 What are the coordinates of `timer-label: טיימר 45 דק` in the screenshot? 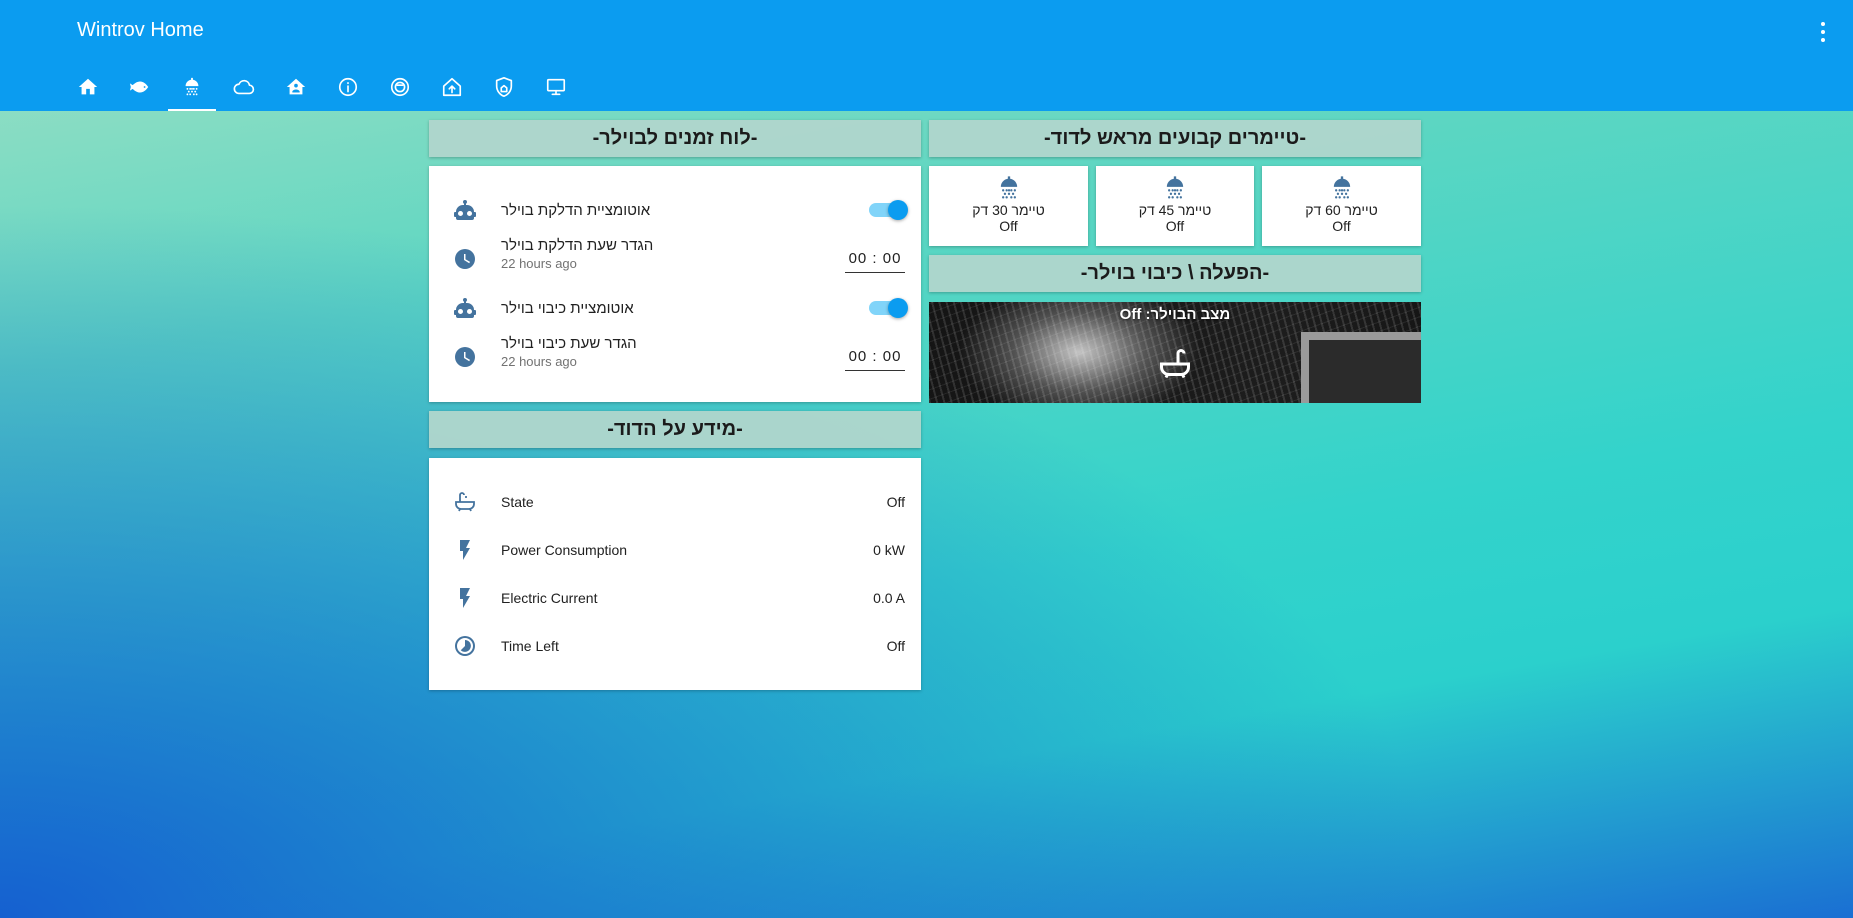 It's located at (1175, 210).